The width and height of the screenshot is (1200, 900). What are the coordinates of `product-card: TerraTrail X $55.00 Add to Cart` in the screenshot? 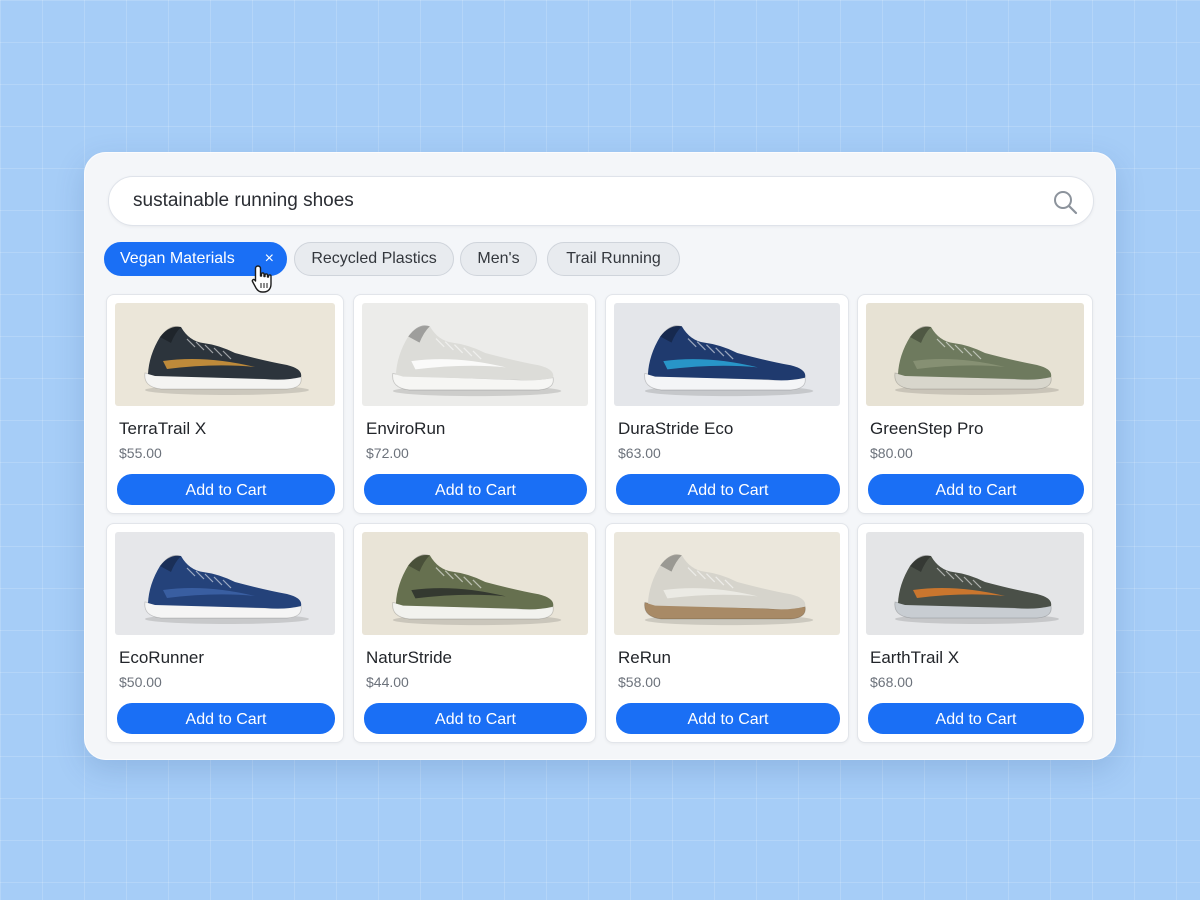 It's located at (225, 404).